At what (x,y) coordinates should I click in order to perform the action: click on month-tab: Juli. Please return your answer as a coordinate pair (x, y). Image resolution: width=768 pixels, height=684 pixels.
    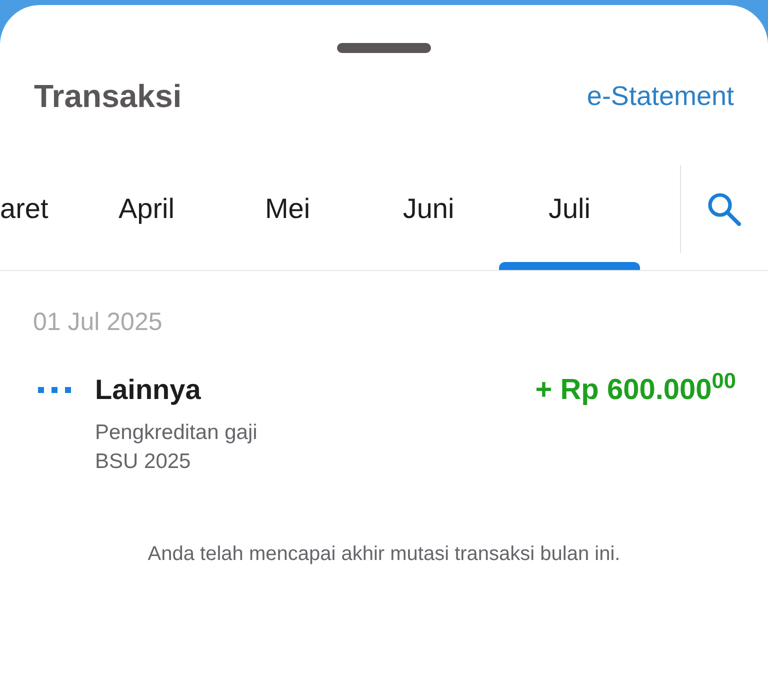
    Looking at the image, I should click on (569, 215).